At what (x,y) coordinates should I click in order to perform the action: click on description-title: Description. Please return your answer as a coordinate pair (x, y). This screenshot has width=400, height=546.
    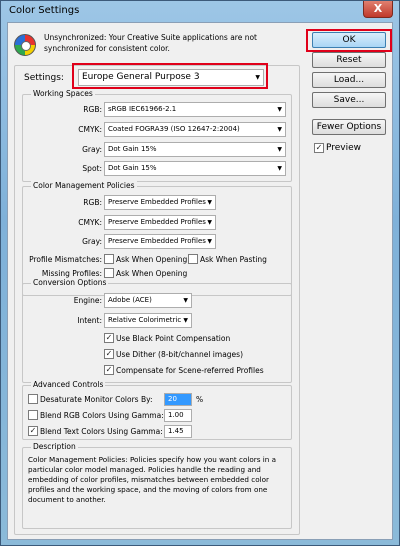
    Looking at the image, I should click on (54, 446).